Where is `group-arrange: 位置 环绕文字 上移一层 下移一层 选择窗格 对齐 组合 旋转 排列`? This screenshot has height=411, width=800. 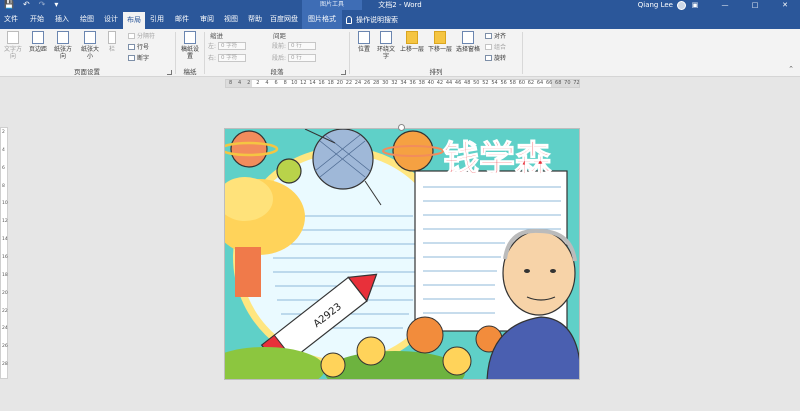 group-arrange: 位置 环绕文字 上移一层 下移一层 选择窗格 对齐 组合 旋转 排列 is located at coordinates (436, 53).